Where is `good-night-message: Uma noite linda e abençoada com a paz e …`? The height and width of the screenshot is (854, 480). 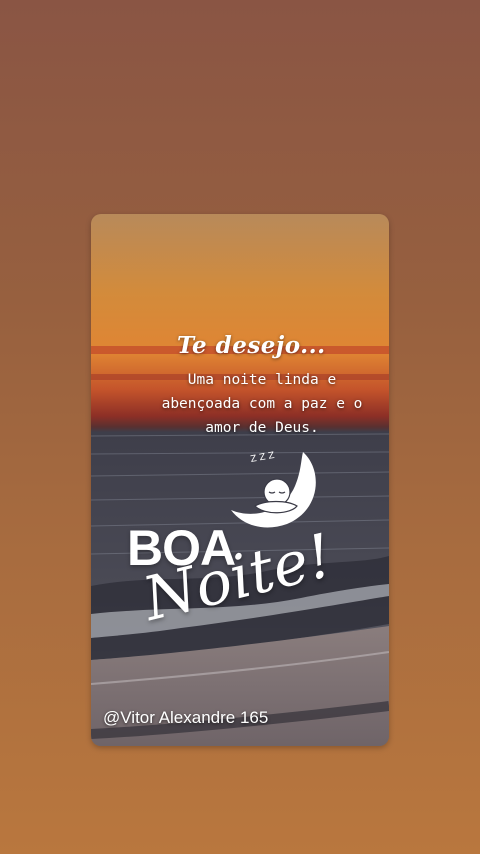 good-night-message: Uma noite linda e abençoada com a paz e … is located at coordinates (262, 404).